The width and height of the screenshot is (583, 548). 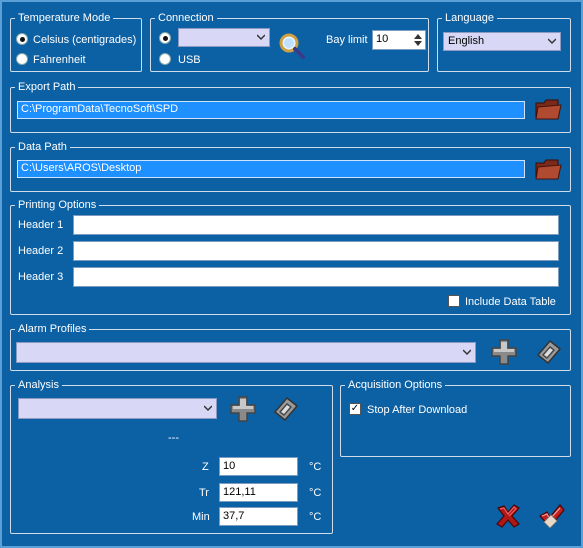 What do you see at coordinates (417, 410) in the screenshot?
I see `stop-after-download-label: Stop After Download` at bounding box center [417, 410].